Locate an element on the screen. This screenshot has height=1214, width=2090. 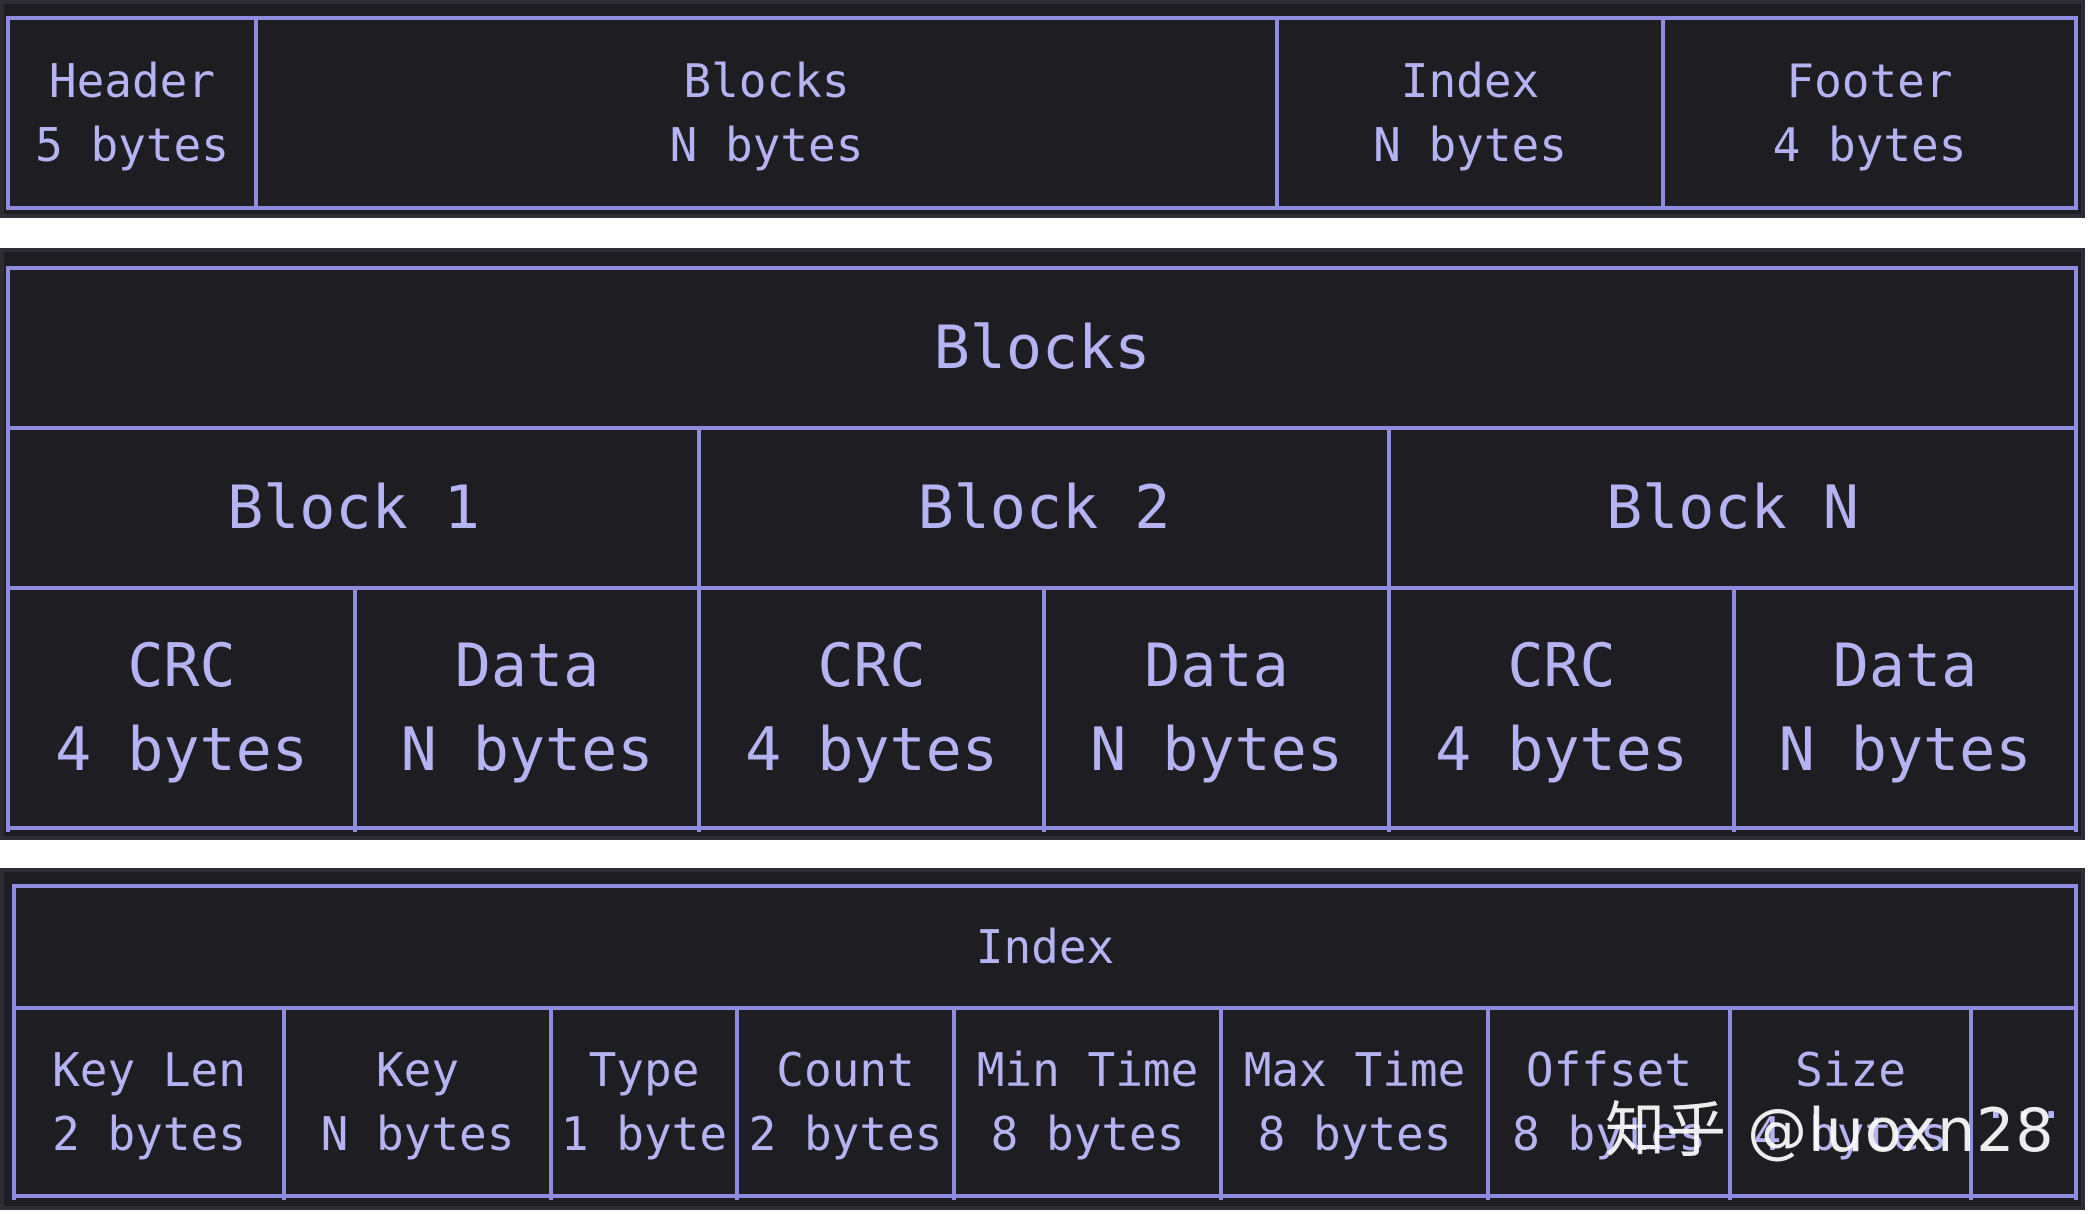
blocks-size: N bytes is located at coordinates (766, 145).